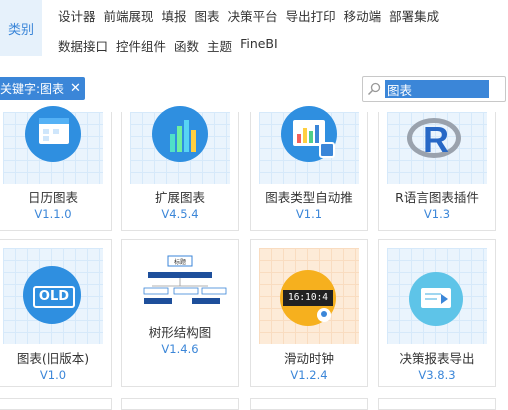  What do you see at coordinates (53, 375) in the screenshot?
I see `card-version: V1.0` at bounding box center [53, 375].